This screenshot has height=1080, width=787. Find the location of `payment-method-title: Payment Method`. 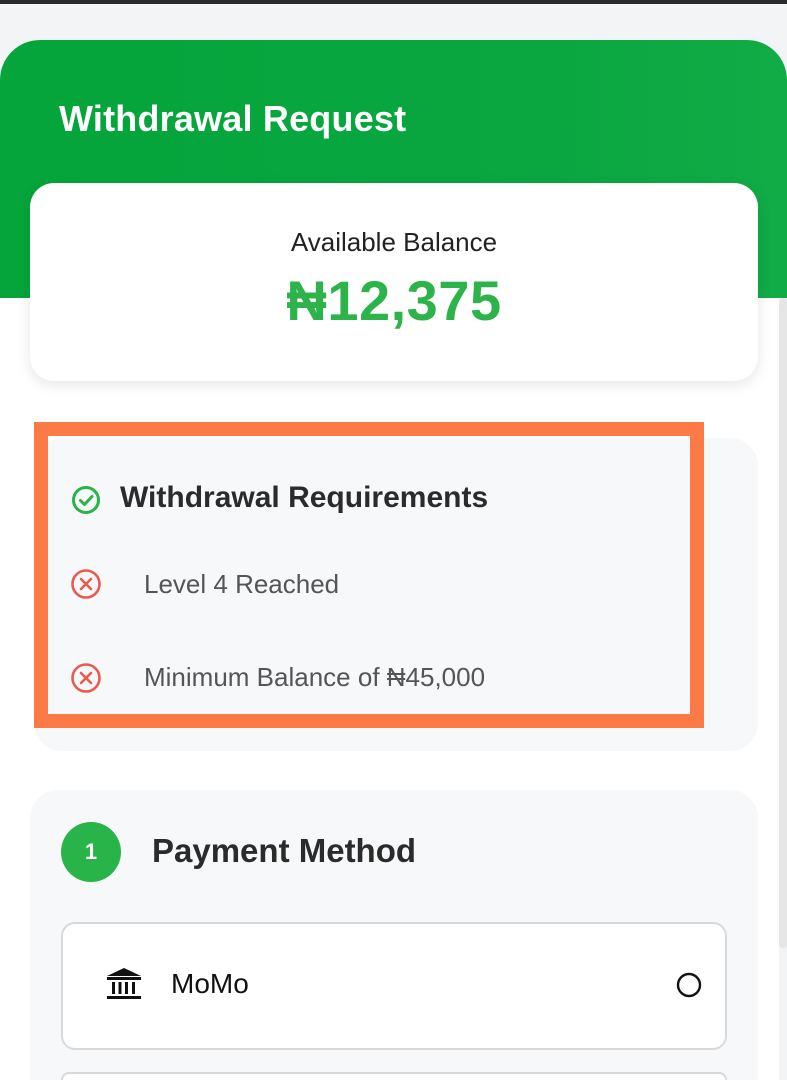

payment-method-title: Payment Method is located at coordinates (284, 850).